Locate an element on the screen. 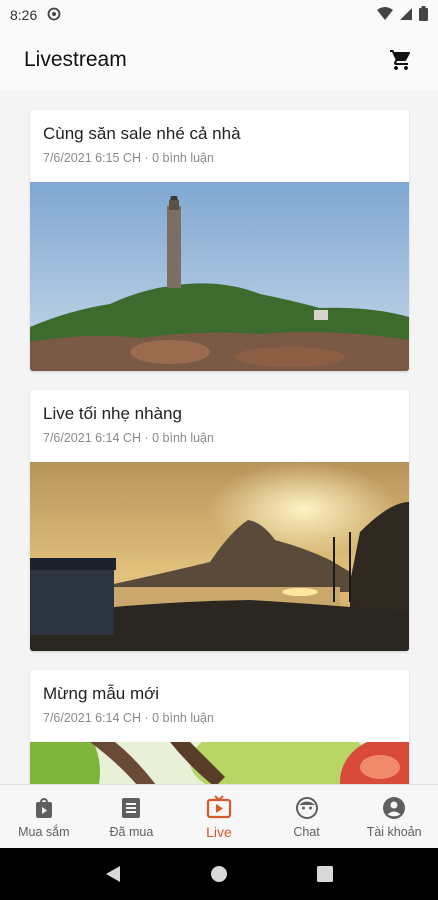  nav-label: Đã mua is located at coordinates (131, 831).